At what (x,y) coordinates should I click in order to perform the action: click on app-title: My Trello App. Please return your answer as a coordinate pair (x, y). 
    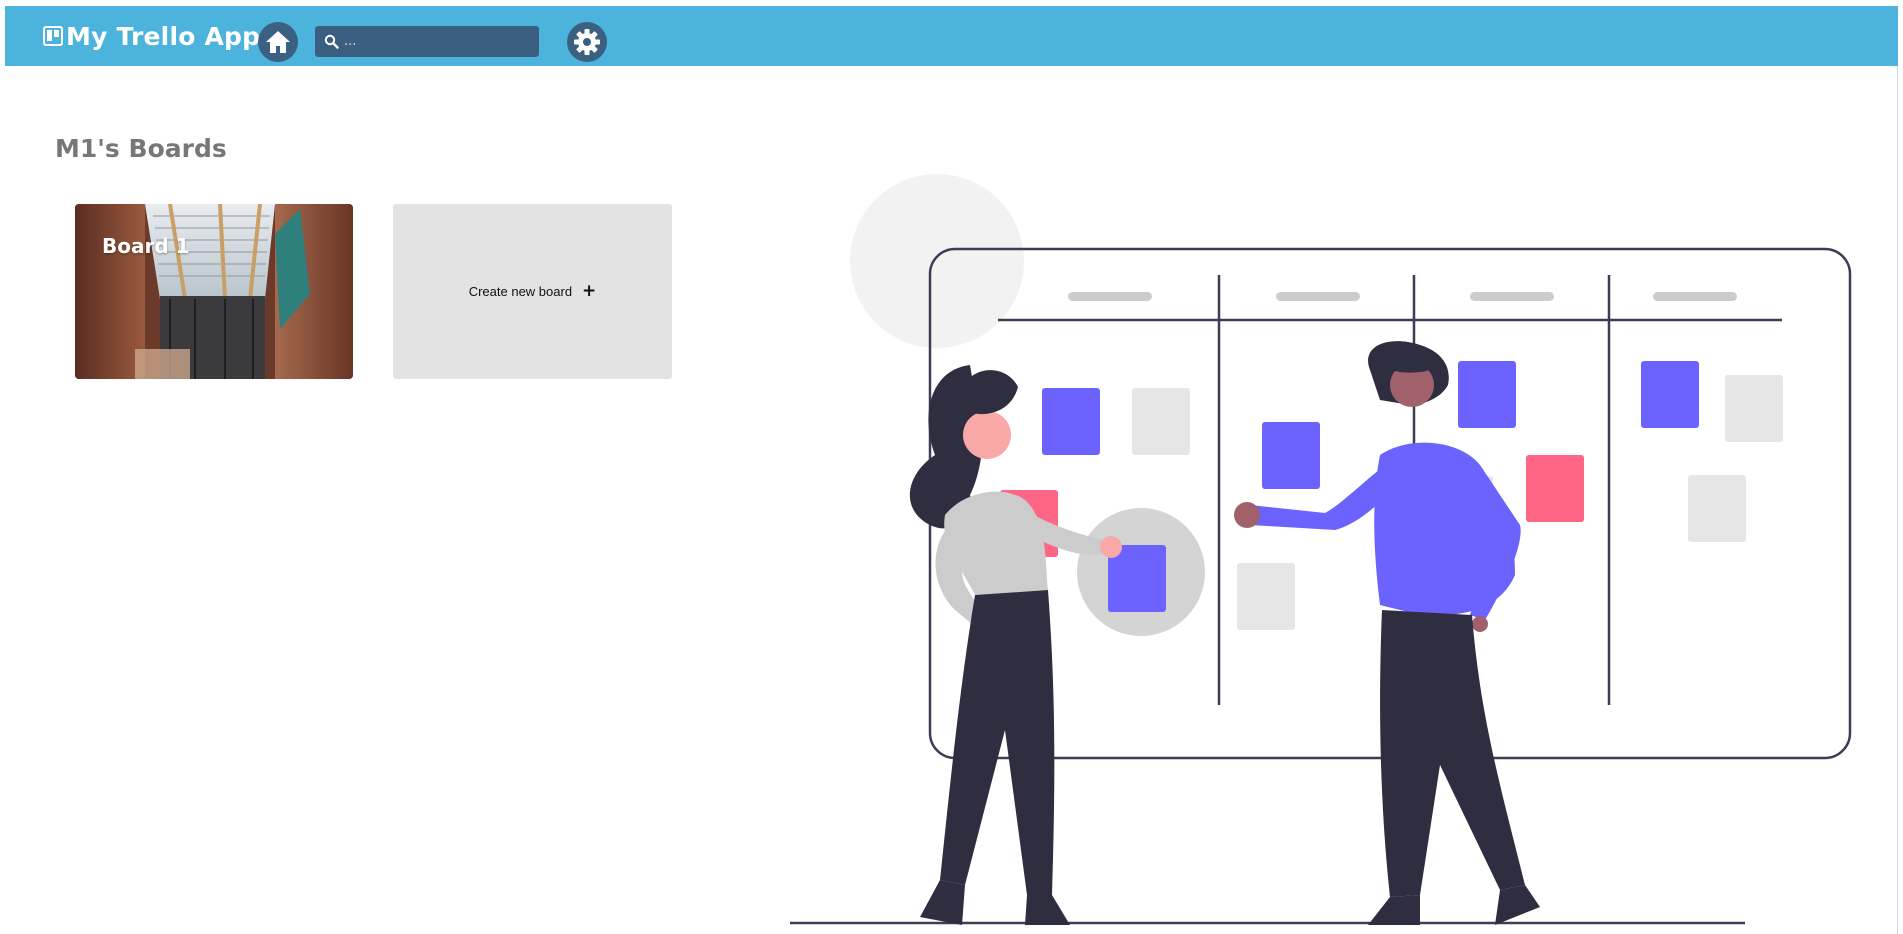
    Looking at the image, I should click on (163, 36).